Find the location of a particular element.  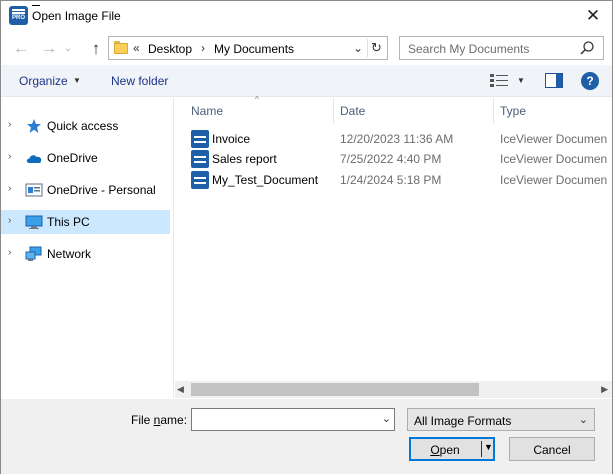

horizontal-scrollbar: ◀ ▶ is located at coordinates (393, 389).